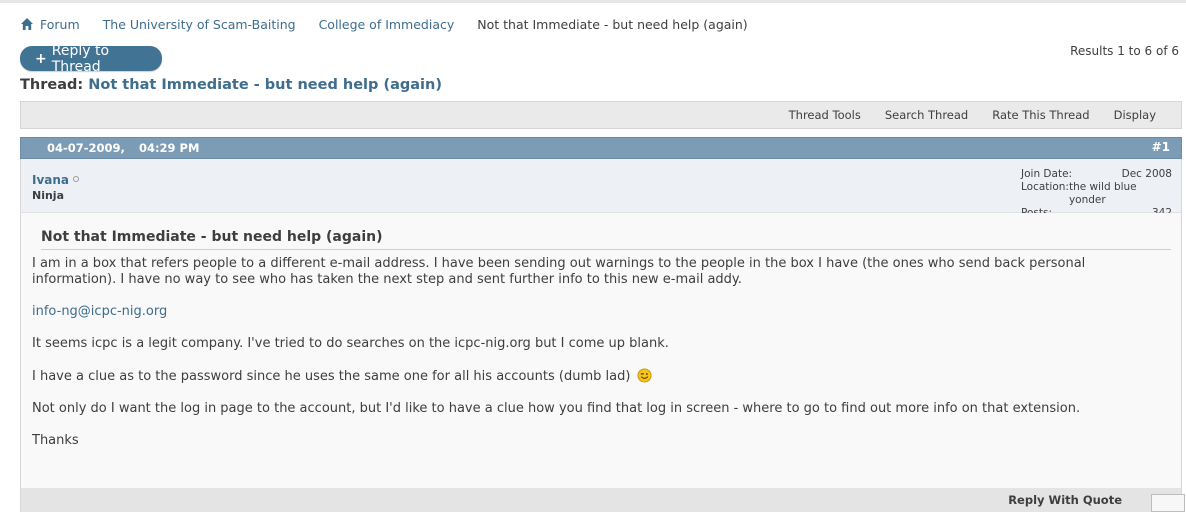 The width and height of the screenshot is (1186, 512). I want to click on multi-quote-toggle, so click(1168, 503).